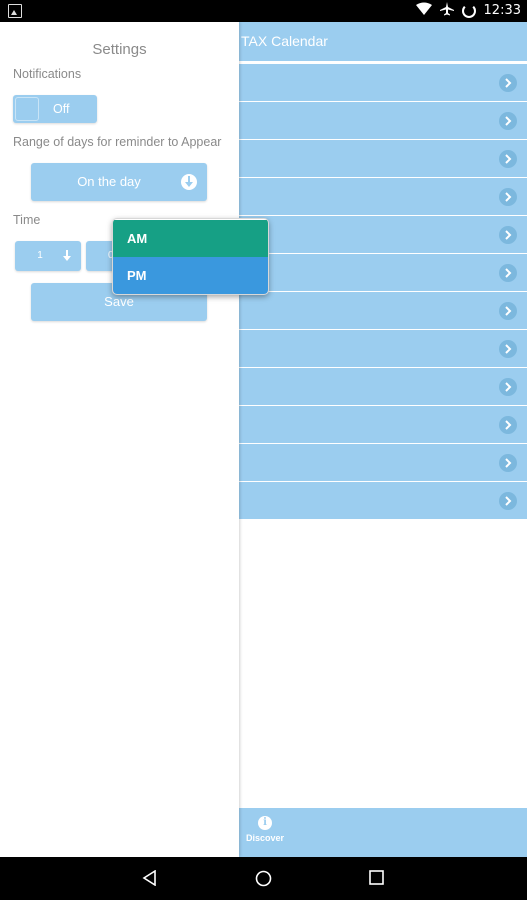  I want to click on am-option: AM, so click(190, 238).